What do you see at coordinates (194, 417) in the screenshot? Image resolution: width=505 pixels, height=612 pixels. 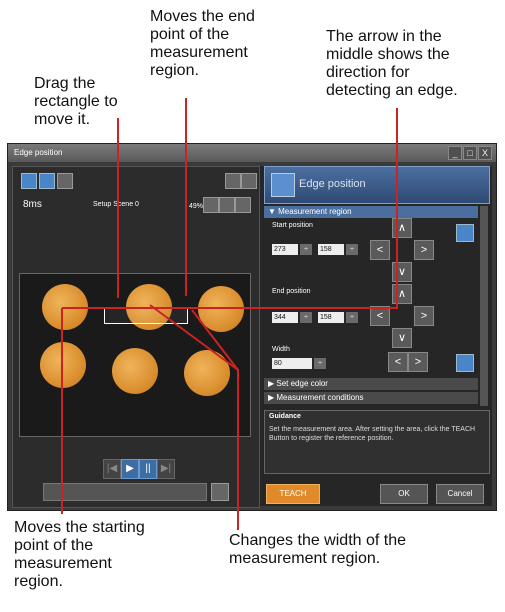 I see `width-callout-line` at bounding box center [194, 417].